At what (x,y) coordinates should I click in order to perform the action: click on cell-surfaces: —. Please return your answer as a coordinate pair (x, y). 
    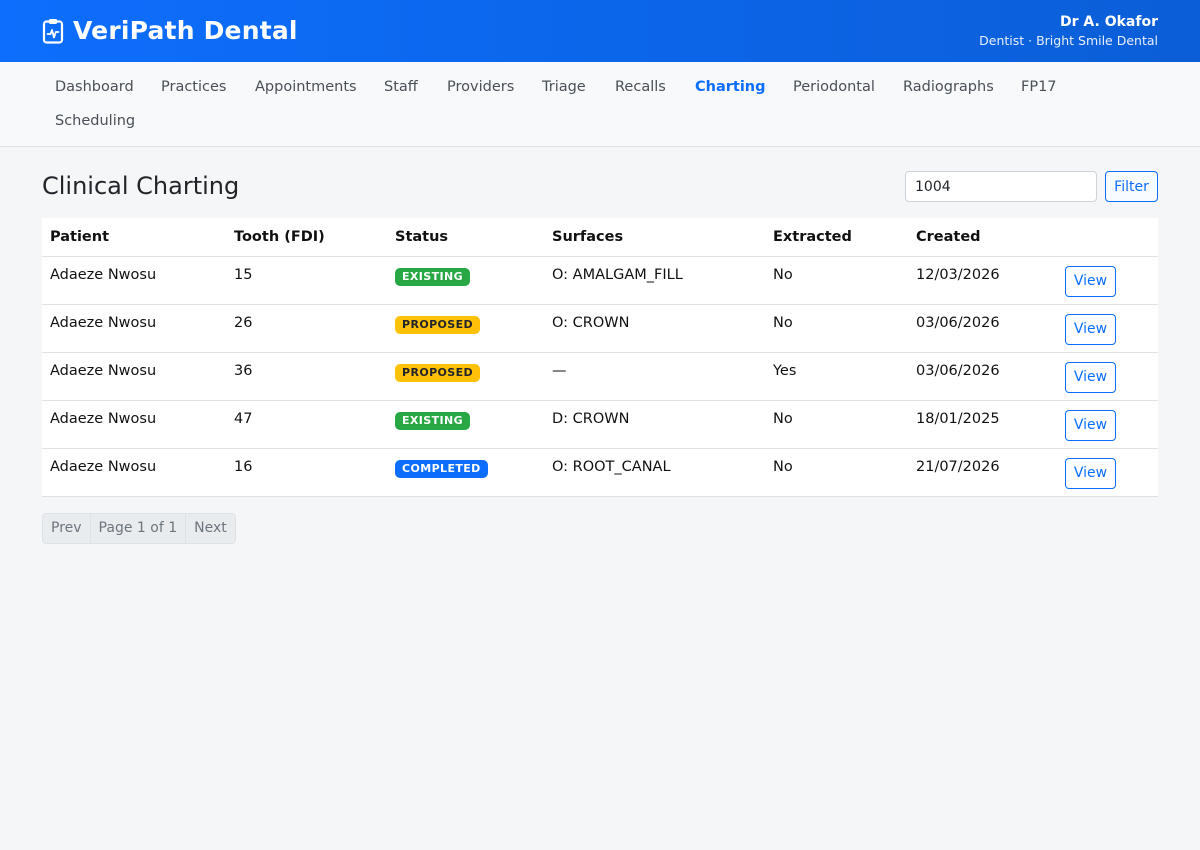
    Looking at the image, I should click on (654, 376).